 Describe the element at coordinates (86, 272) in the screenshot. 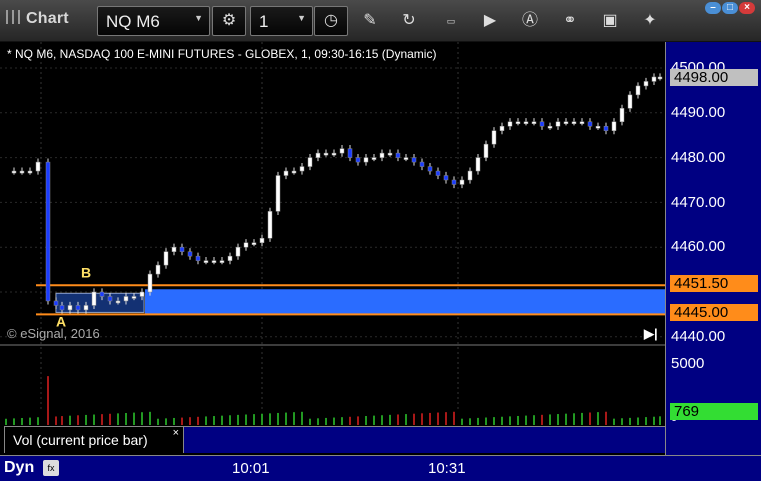

I see `label-b: B` at that location.